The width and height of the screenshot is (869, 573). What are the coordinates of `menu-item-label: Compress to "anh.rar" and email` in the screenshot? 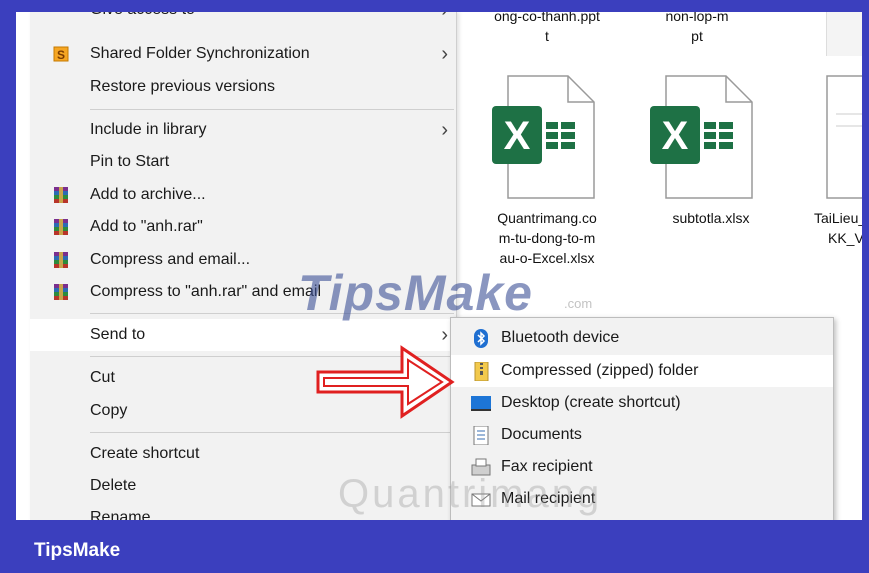 It's located at (206, 291).